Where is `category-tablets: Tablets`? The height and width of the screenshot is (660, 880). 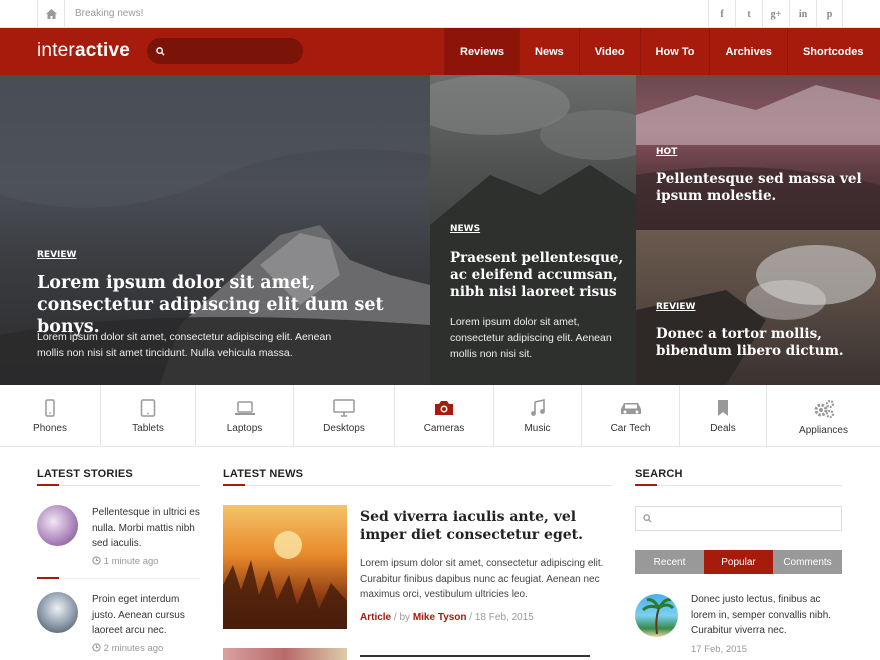 category-tablets: Tablets is located at coordinates (148, 415).